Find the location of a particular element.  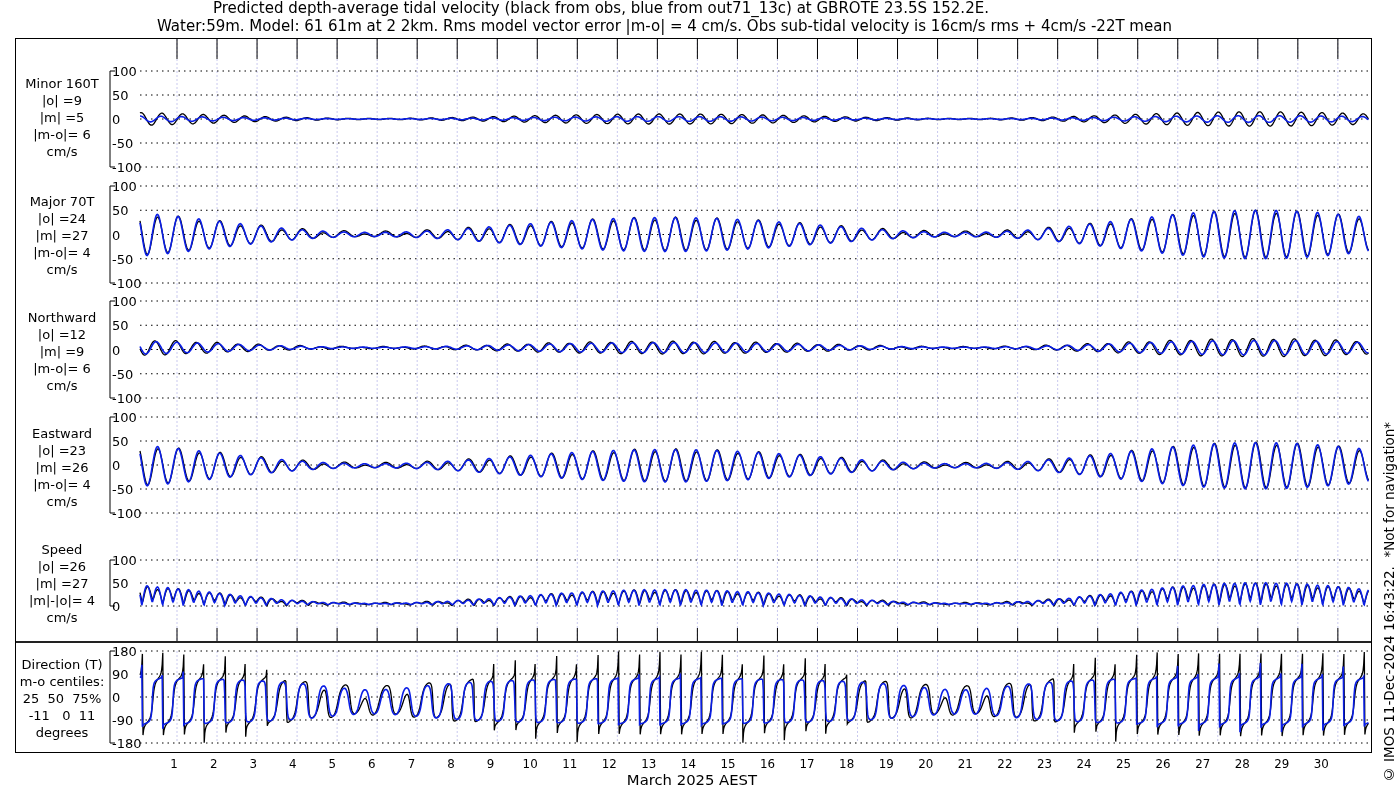

panel-label: |o| =26 is located at coordinates (62, 566).